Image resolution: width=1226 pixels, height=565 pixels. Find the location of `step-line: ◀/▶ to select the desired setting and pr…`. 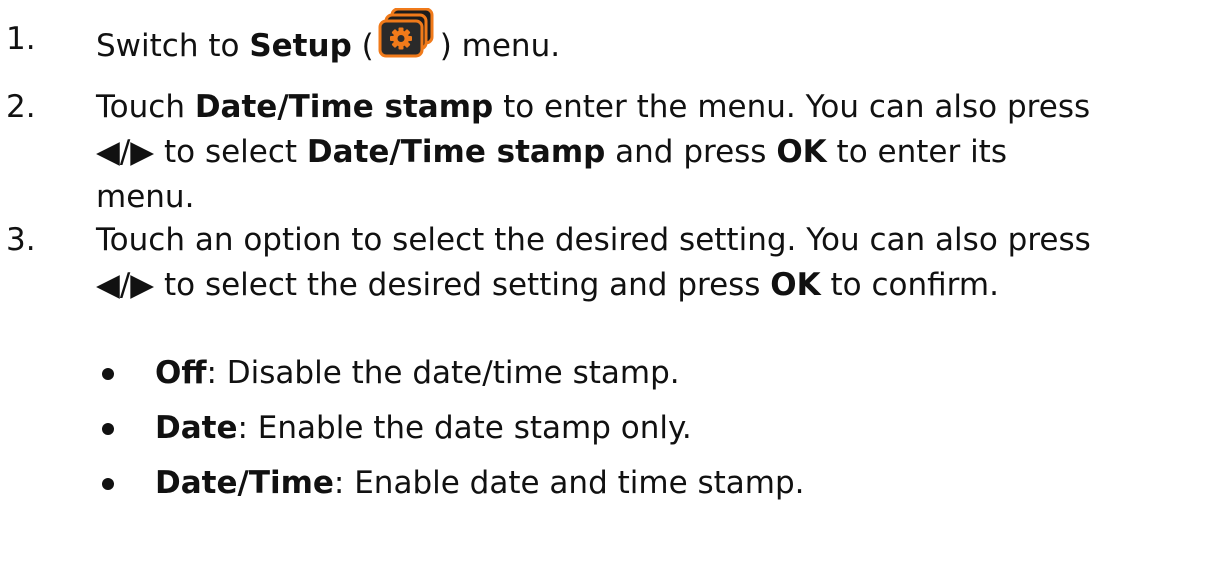

step-line: ◀/▶ to select the desired setting and pr… is located at coordinates (658, 285).